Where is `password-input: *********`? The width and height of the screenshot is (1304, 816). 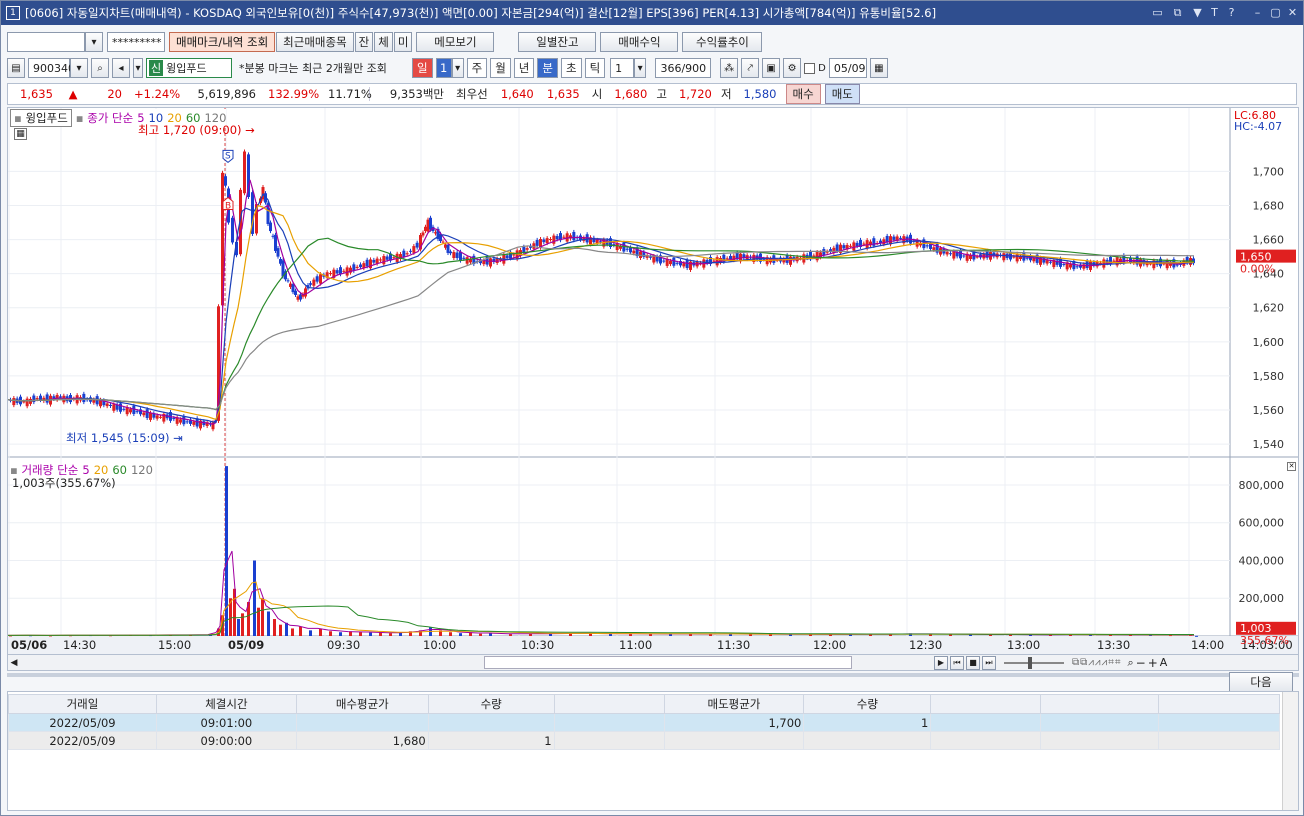
password-input: ********* is located at coordinates (136, 42).